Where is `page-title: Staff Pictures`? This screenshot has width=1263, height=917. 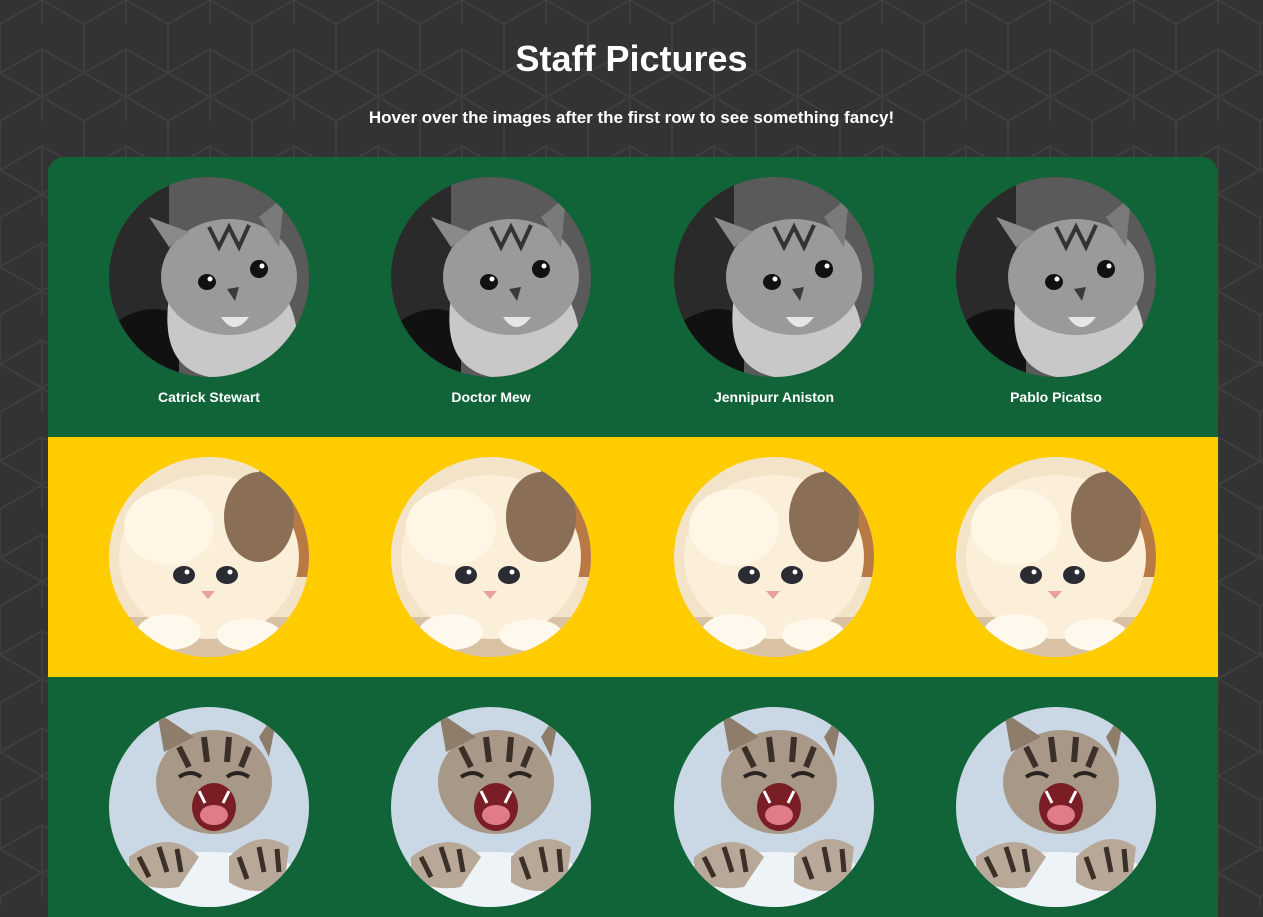 page-title: Staff Pictures is located at coordinates (631, 58).